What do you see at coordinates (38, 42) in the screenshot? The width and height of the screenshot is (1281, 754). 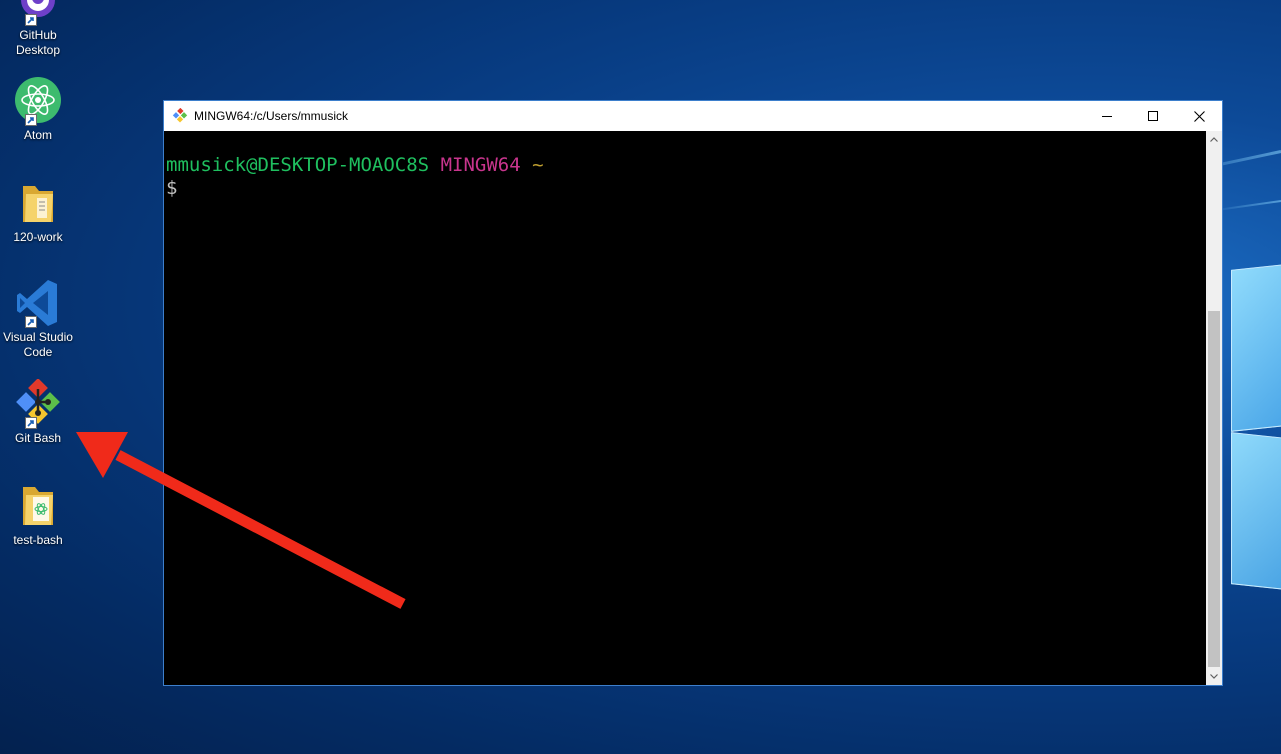 I see `desktop-icon-label: GitHub Desktop` at bounding box center [38, 42].